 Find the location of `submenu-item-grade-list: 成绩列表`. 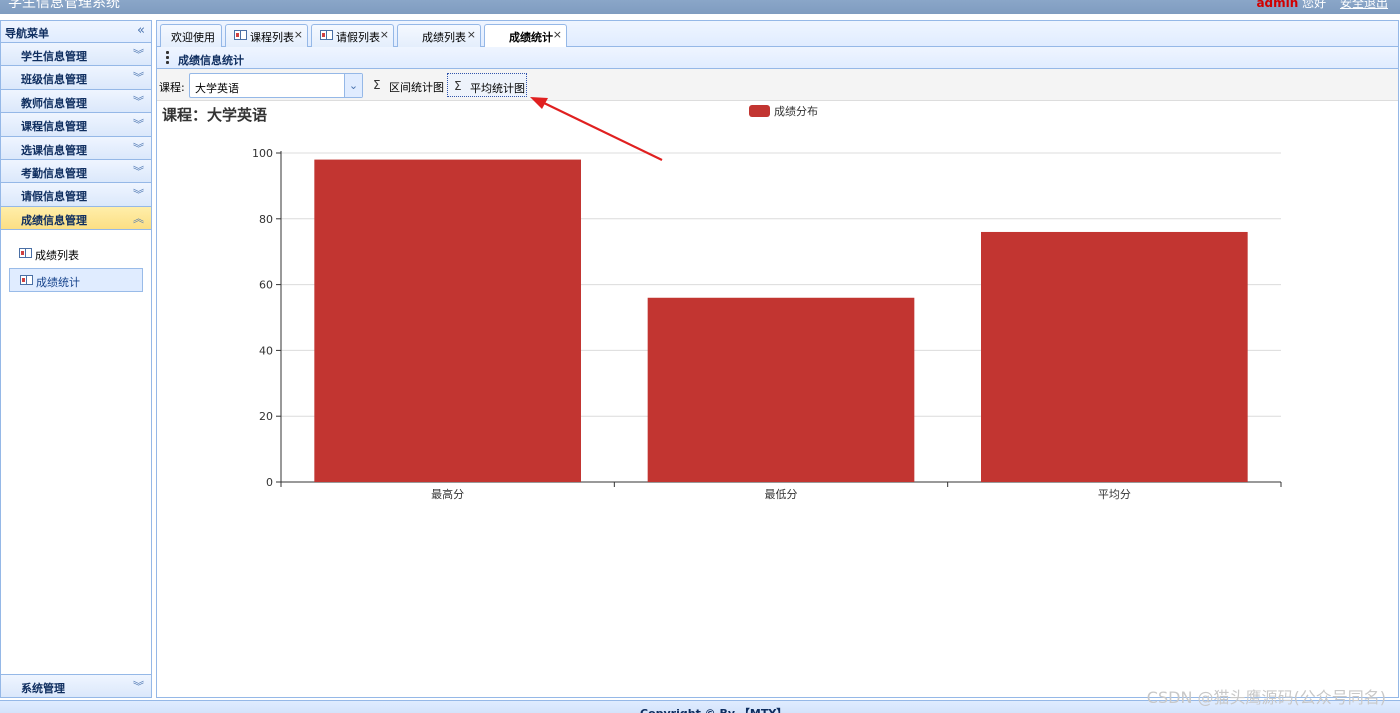

submenu-item-grade-list: 成绩列表 is located at coordinates (76, 254).